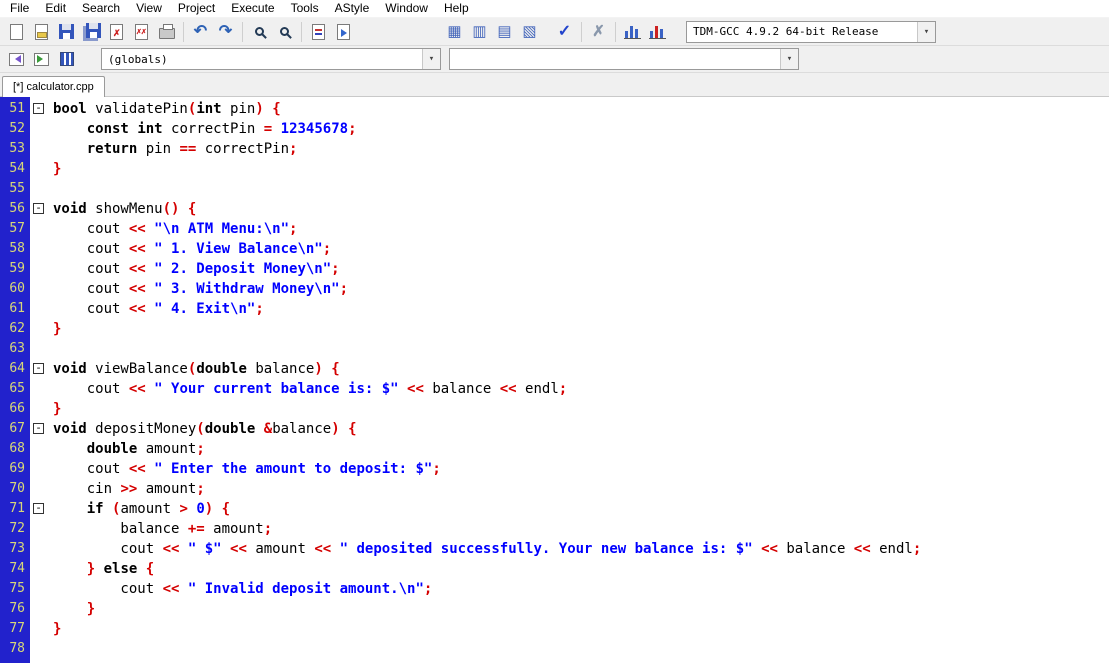 The image size is (1109, 663). I want to click on line-number: 63, so click(15, 349).